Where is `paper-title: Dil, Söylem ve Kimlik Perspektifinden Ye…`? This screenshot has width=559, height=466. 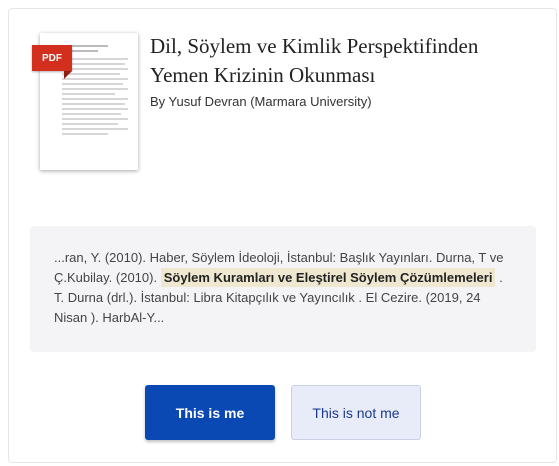
paper-title: Dil, Söylem ve Kimlik Perspektifinden Ye… is located at coordinates (340, 61).